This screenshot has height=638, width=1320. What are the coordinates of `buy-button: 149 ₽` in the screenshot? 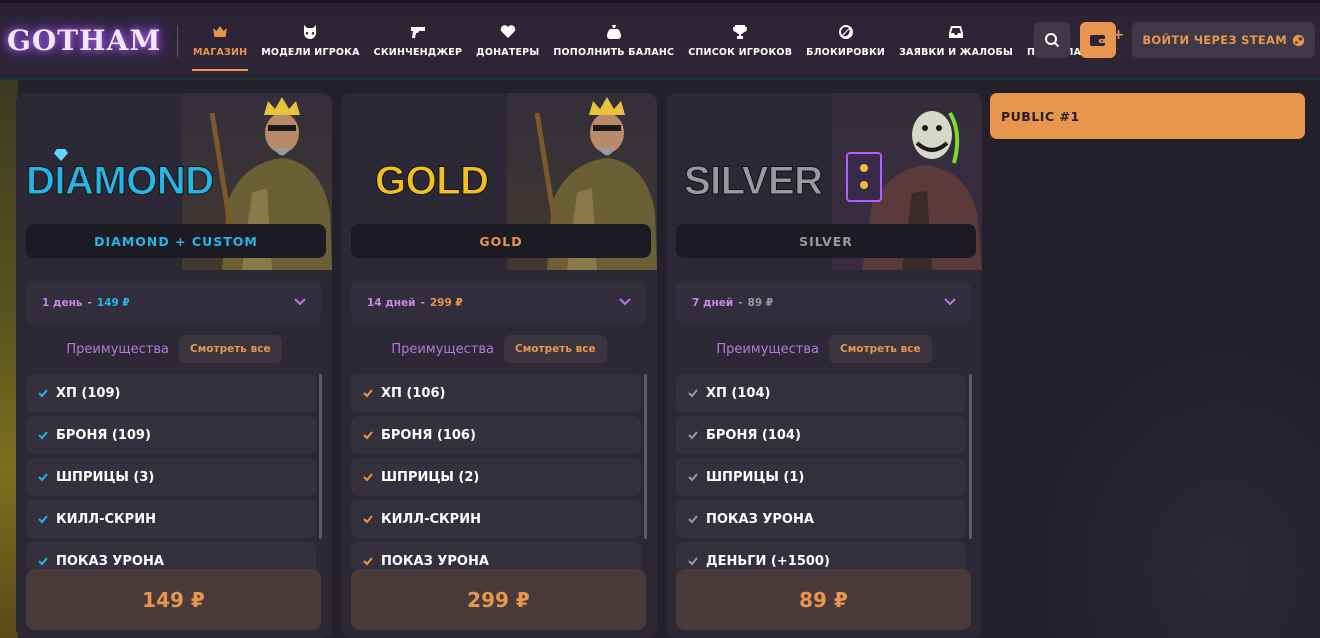 It's located at (173, 599).